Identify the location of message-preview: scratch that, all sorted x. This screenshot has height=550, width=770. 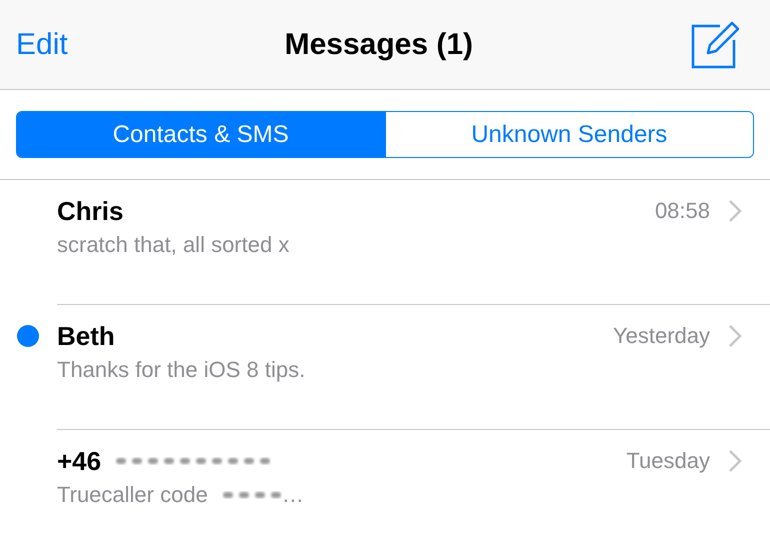
(173, 245).